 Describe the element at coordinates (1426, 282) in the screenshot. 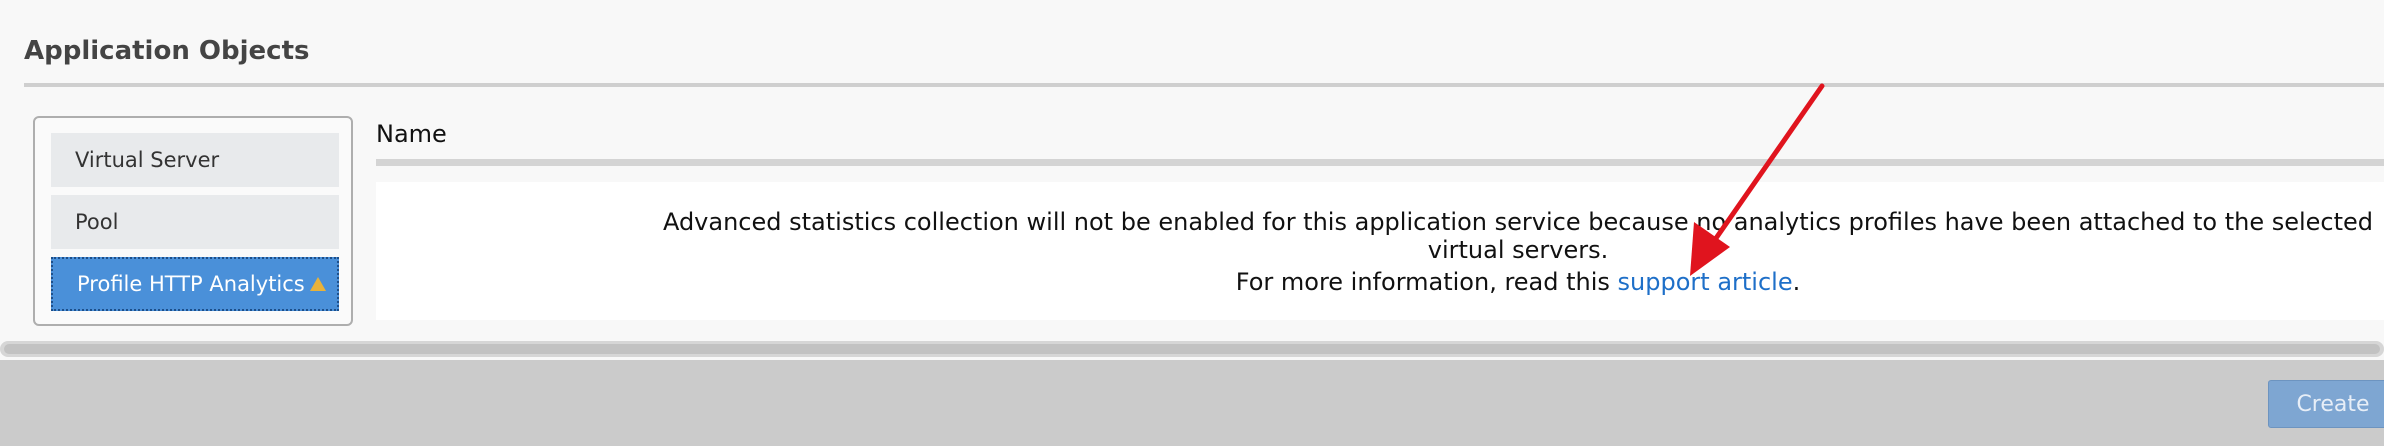

I see `more-info-prefix: For more information, read this` at that location.